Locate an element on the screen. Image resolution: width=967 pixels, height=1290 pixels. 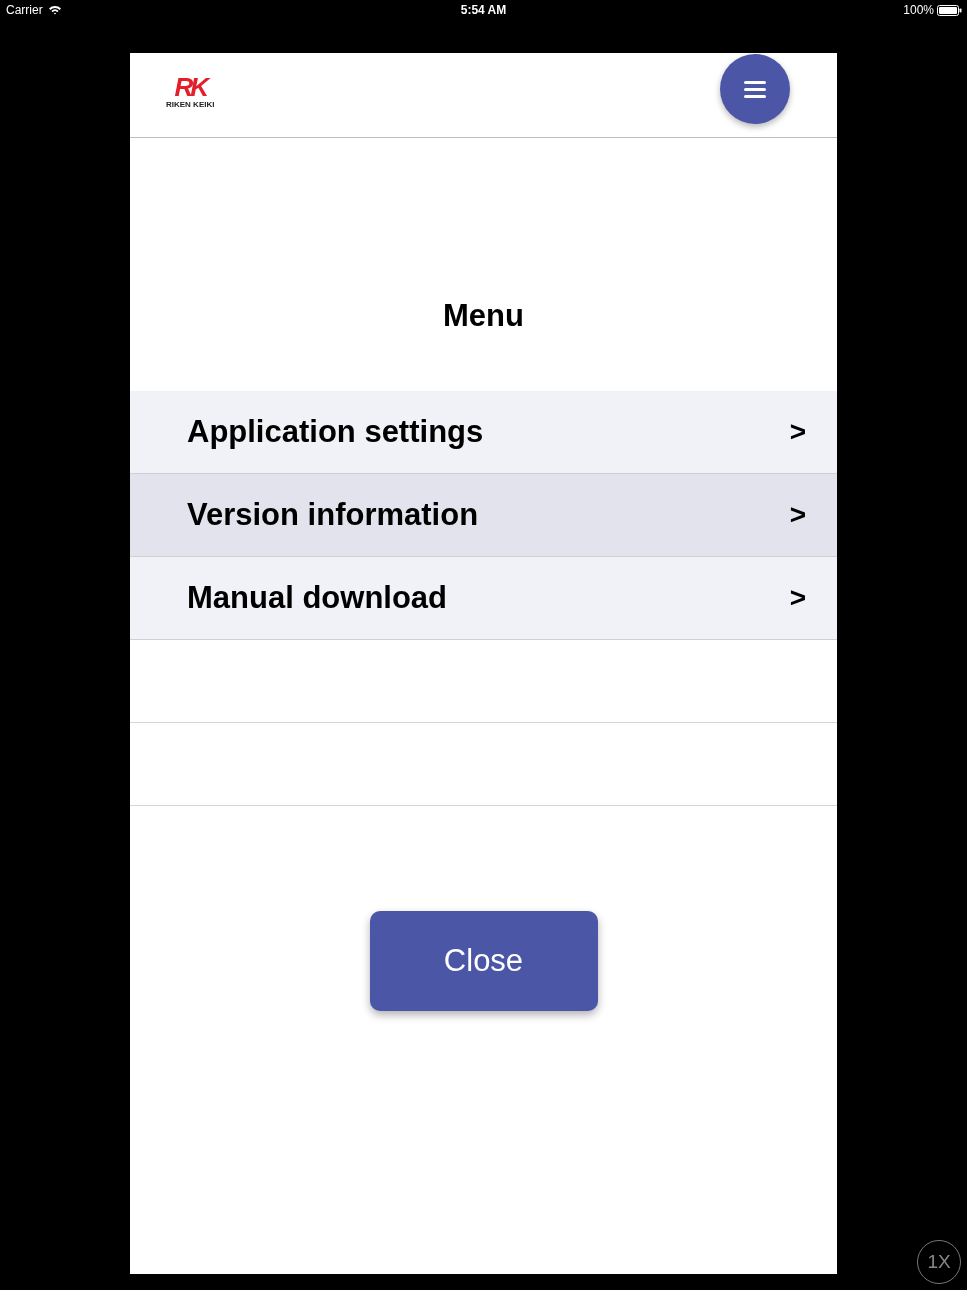
battery-icon is located at coordinates (949, 10).